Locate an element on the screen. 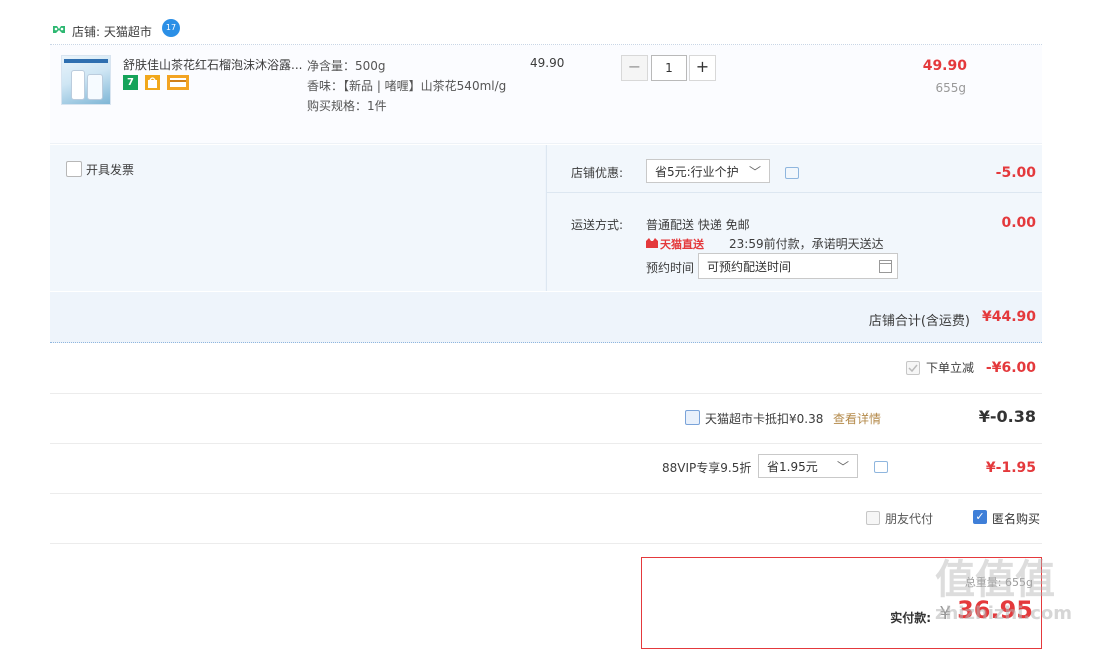  shop-discount-select: 省5元:行业个护 ﹀ is located at coordinates (708, 171).